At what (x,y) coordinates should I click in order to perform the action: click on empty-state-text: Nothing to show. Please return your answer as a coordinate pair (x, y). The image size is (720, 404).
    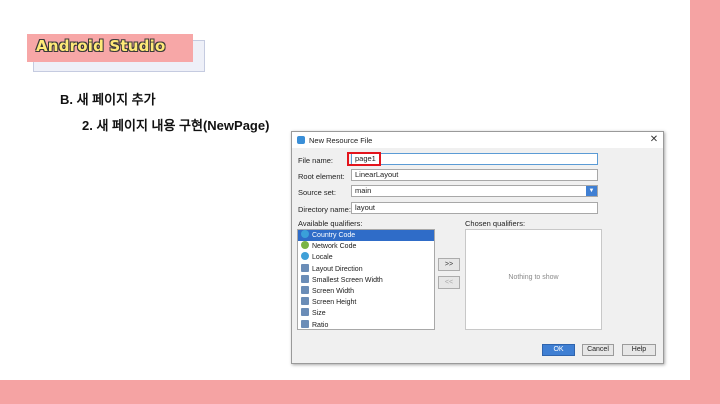
    Looking at the image, I should click on (533, 277).